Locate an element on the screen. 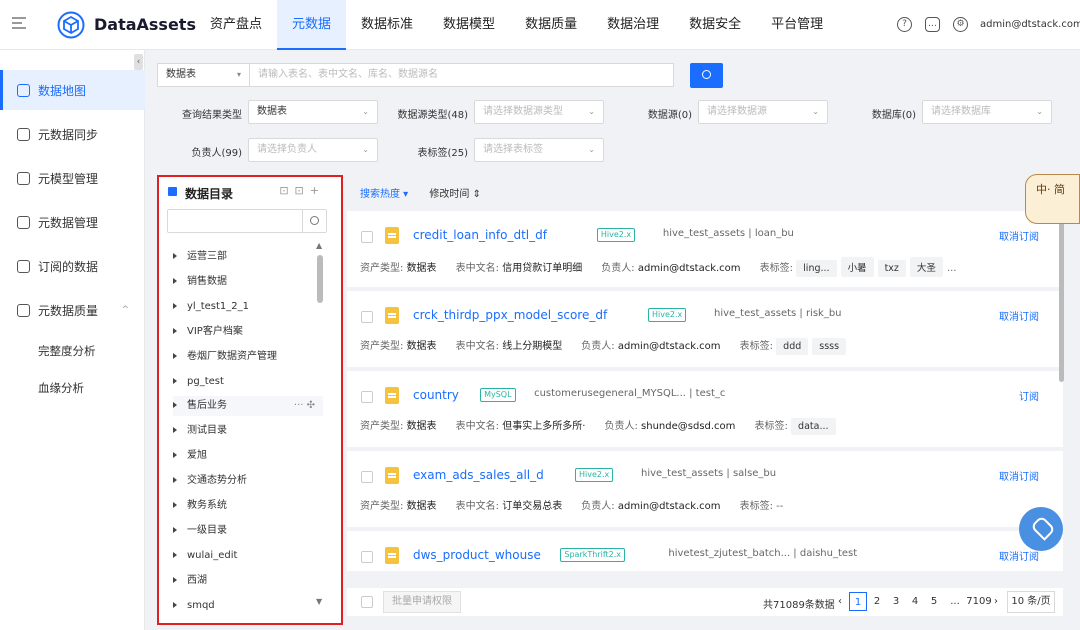 The width and height of the screenshot is (1080, 630). tree-node: yl_test1_2_1 is located at coordinates (248, 307).